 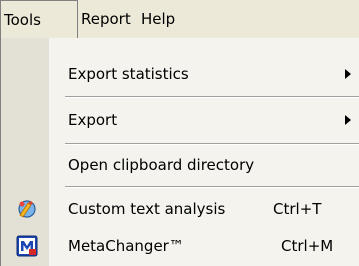 I want to click on menubar-report: Report, so click(x=106, y=19).